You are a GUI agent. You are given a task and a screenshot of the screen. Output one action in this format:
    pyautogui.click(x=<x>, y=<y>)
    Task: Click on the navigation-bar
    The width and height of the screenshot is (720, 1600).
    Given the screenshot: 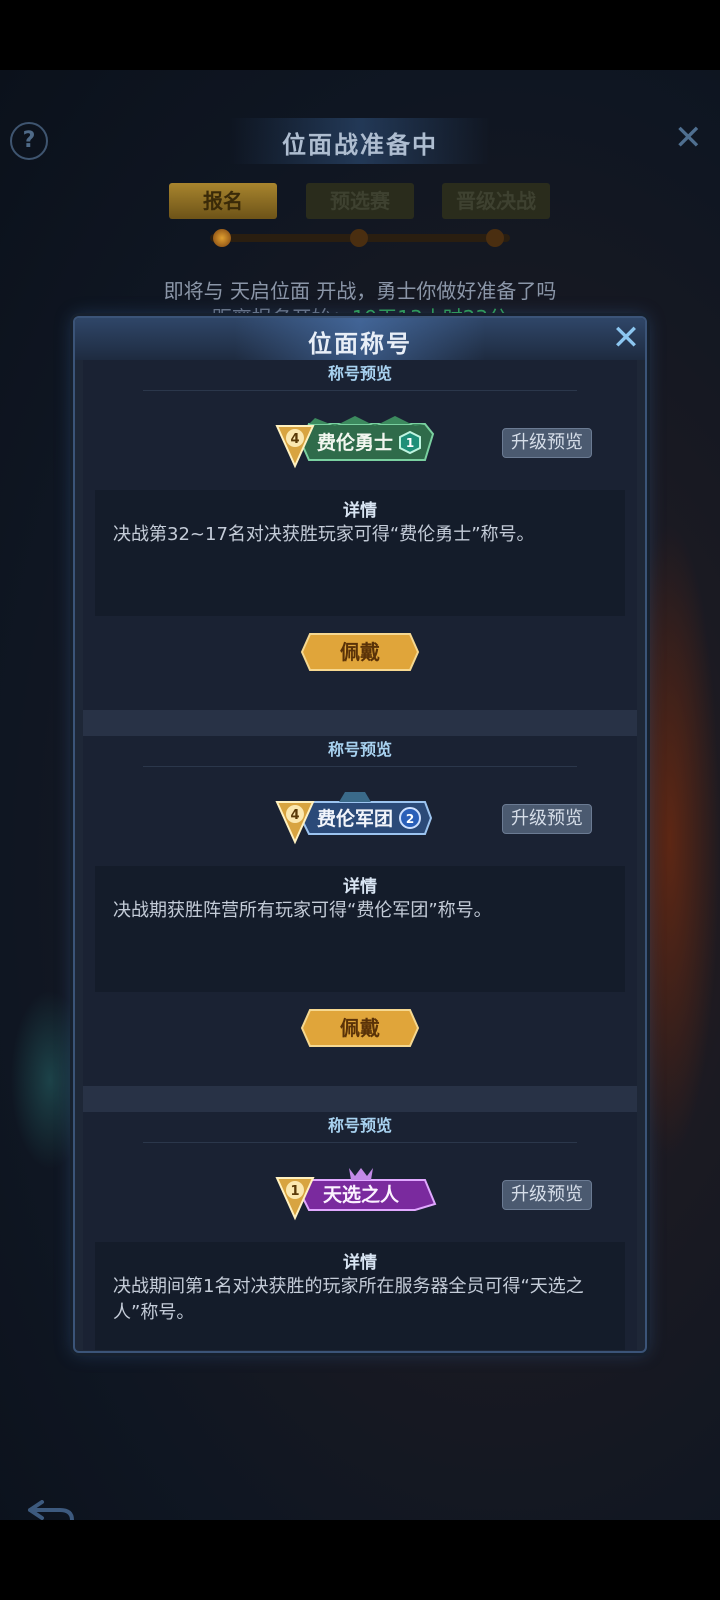 What is the action you would take?
    pyautogui.click(x=360, y=1560)
    